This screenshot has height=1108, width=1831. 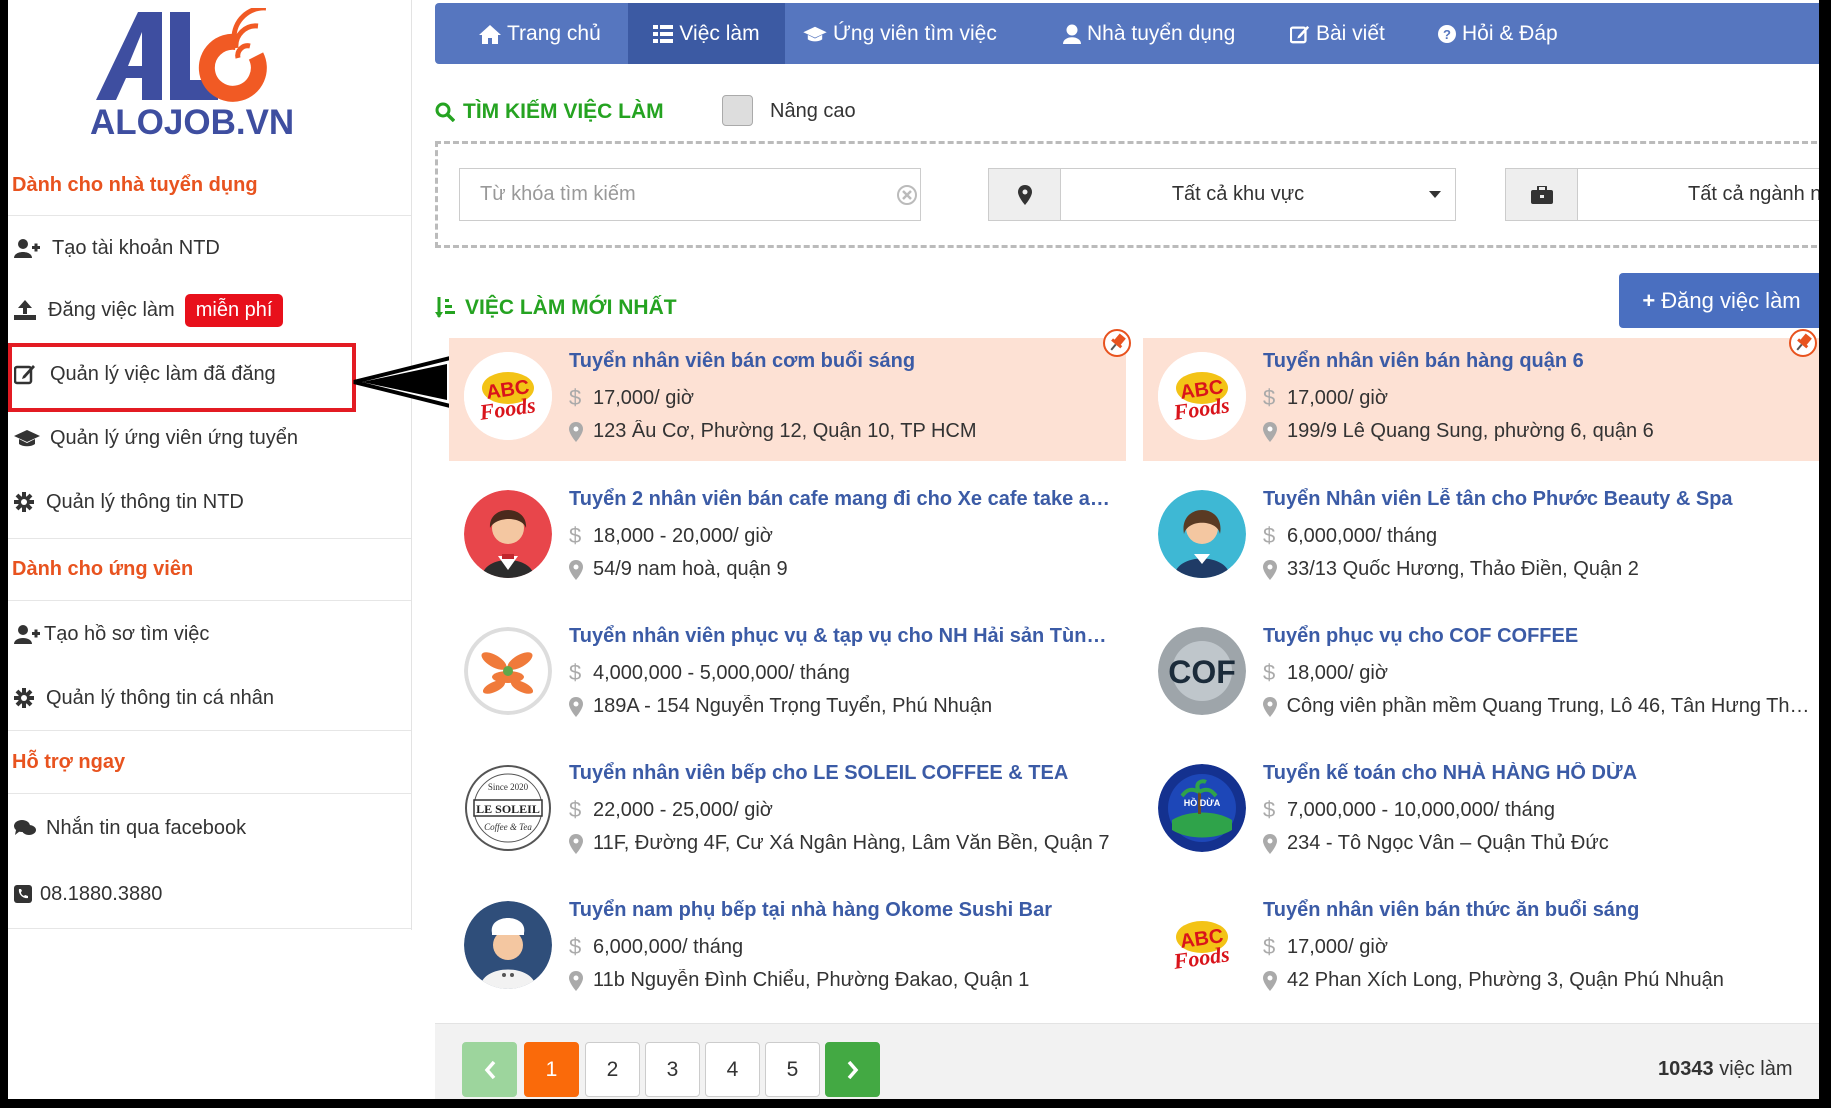 I want to click on page-1-button: 1, so click(x=551, y=1069).